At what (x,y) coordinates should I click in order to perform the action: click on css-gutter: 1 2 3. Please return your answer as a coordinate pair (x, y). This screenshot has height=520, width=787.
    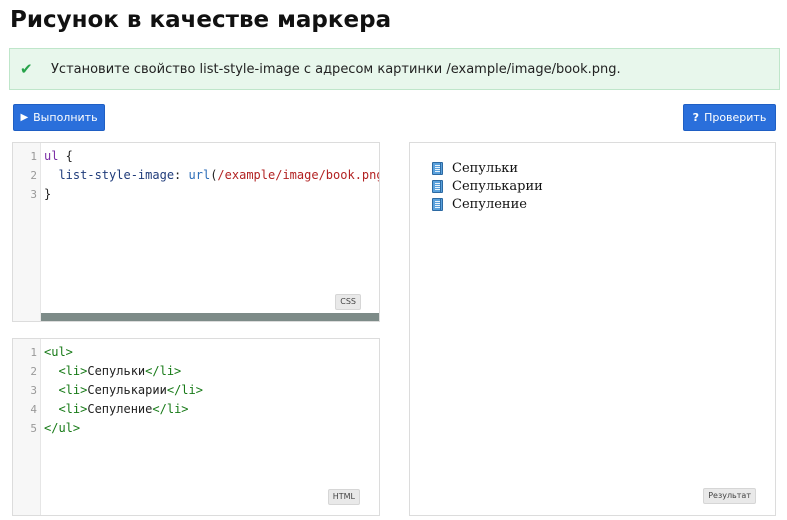
    Looking at the image, I should click on (27, 232).